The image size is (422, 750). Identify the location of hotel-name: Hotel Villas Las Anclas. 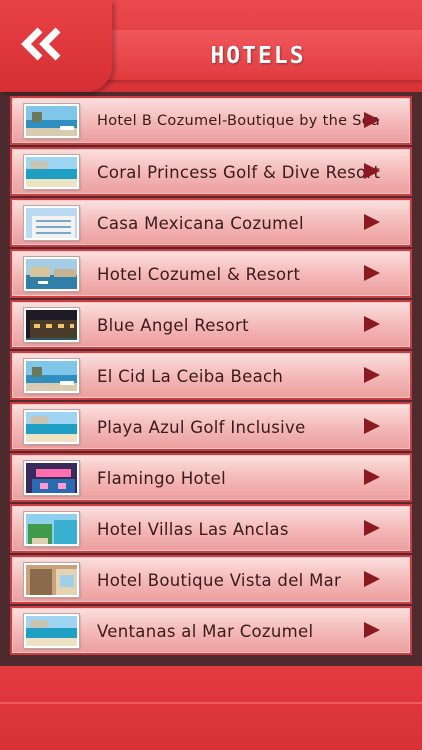
(193, 529).